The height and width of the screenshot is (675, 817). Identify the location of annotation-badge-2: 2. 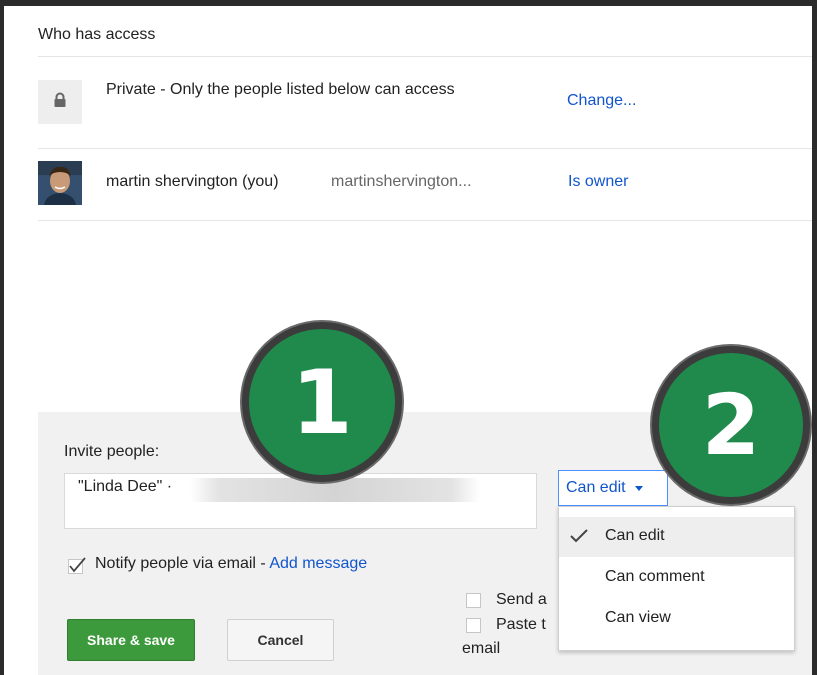
(731, 425).